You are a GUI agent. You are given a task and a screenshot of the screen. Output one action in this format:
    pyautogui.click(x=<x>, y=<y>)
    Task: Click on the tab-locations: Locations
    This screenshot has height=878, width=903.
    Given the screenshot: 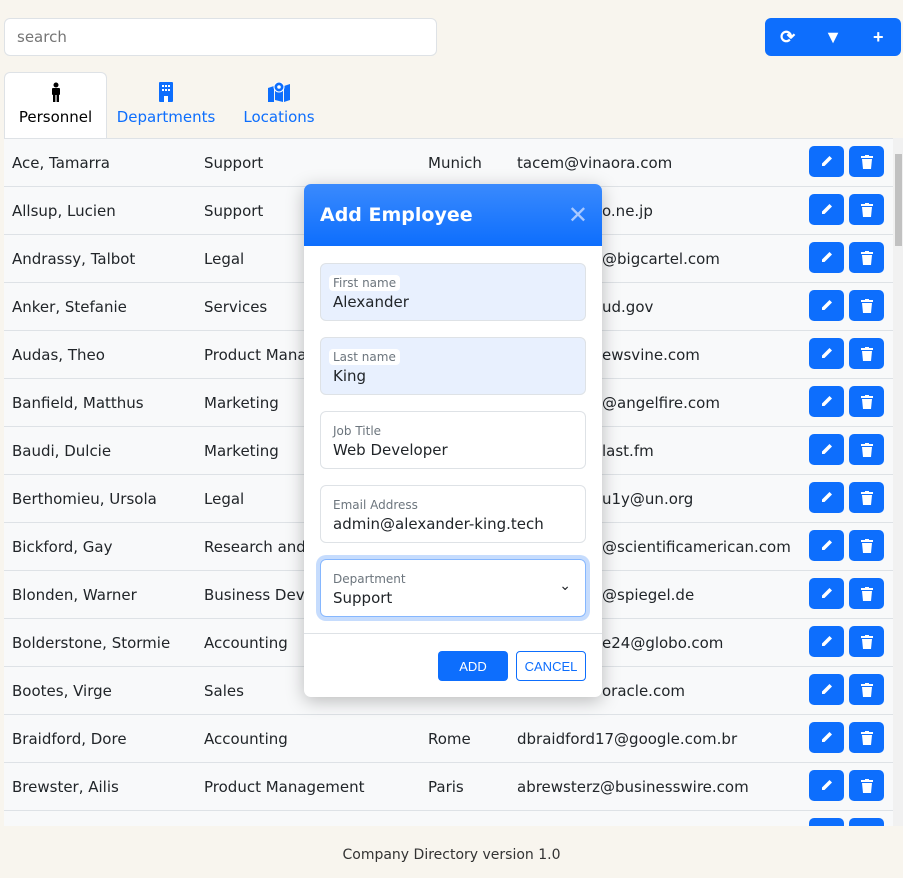 What is the action you would take?
    pyautogui.click(x=279, y=105)
    